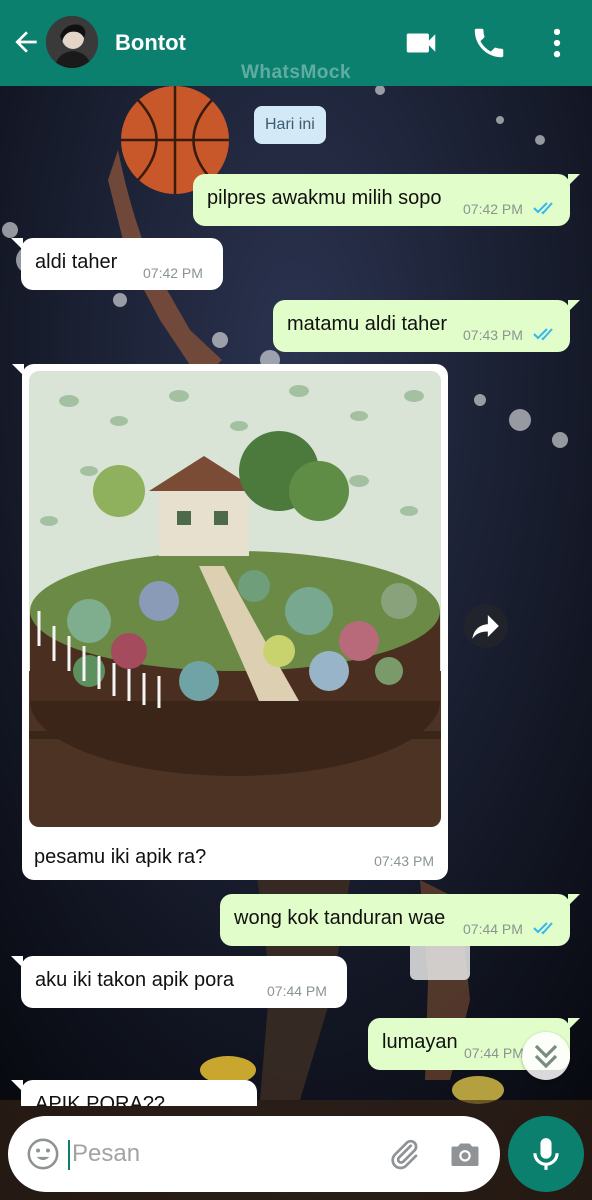 This screenshot has height=1200, width=592. Describe the element at coordinates (100, 1099) in the screenshot. I see `message-text: APIK PORA??` at that location.